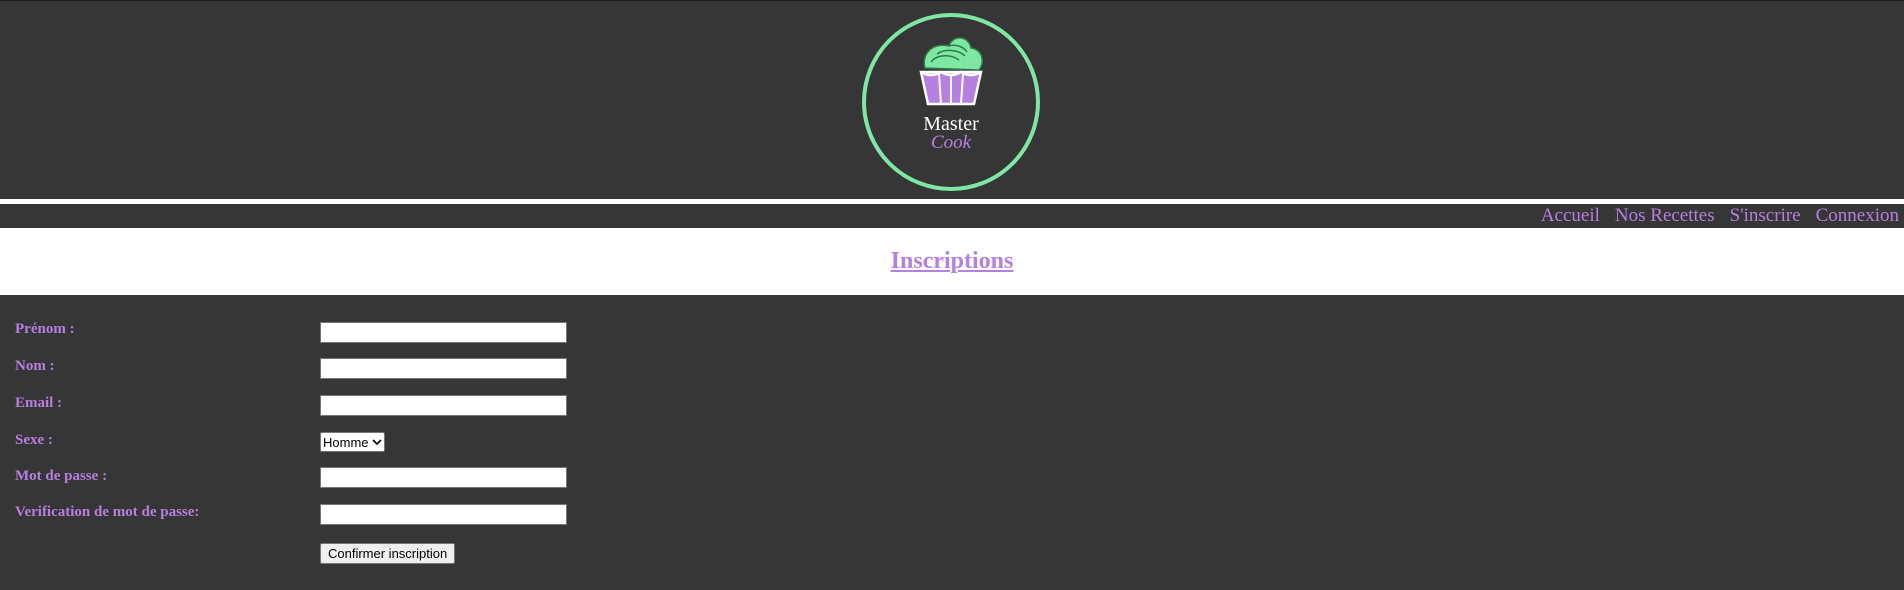 The height and width of the screenshot is (590, 1904). Describe the element at coordinates (1665, 216) in the screenshot. I see `nav-link-nos-recettes: Nos Recettes` at that location.